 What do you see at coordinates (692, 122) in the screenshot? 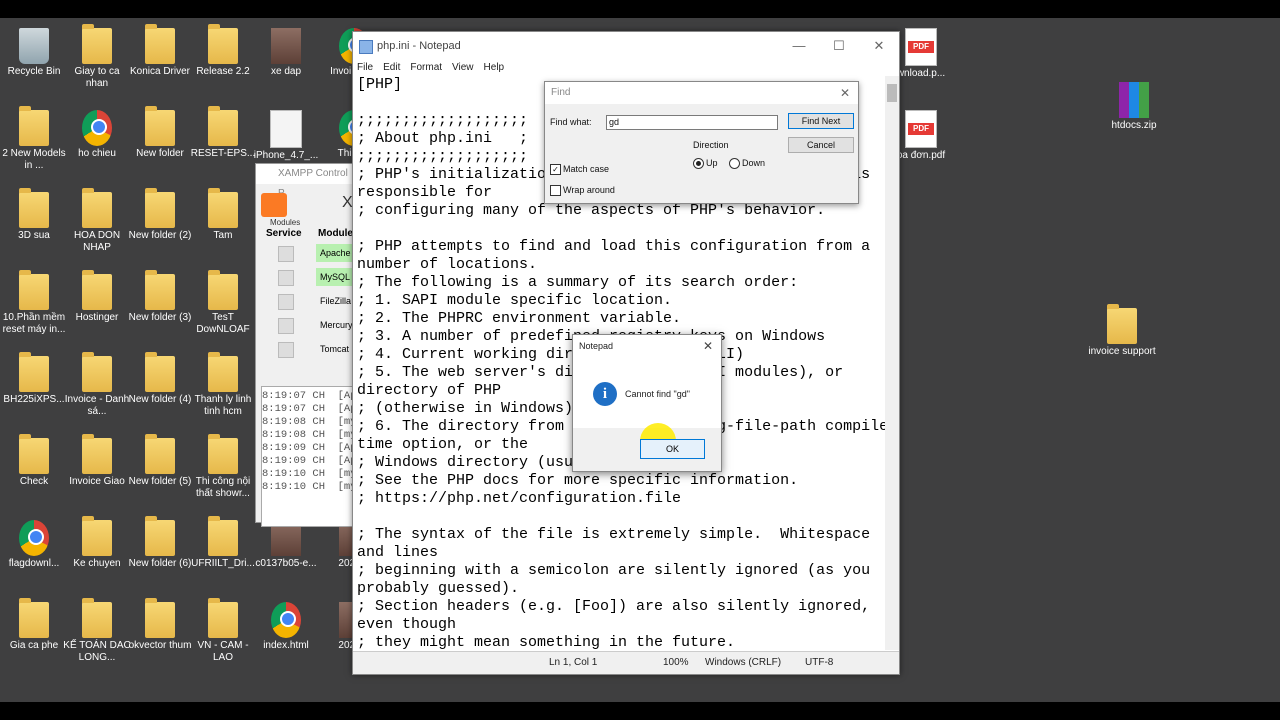
I see `find-what-input: gd` at bounding box center [692, 122].